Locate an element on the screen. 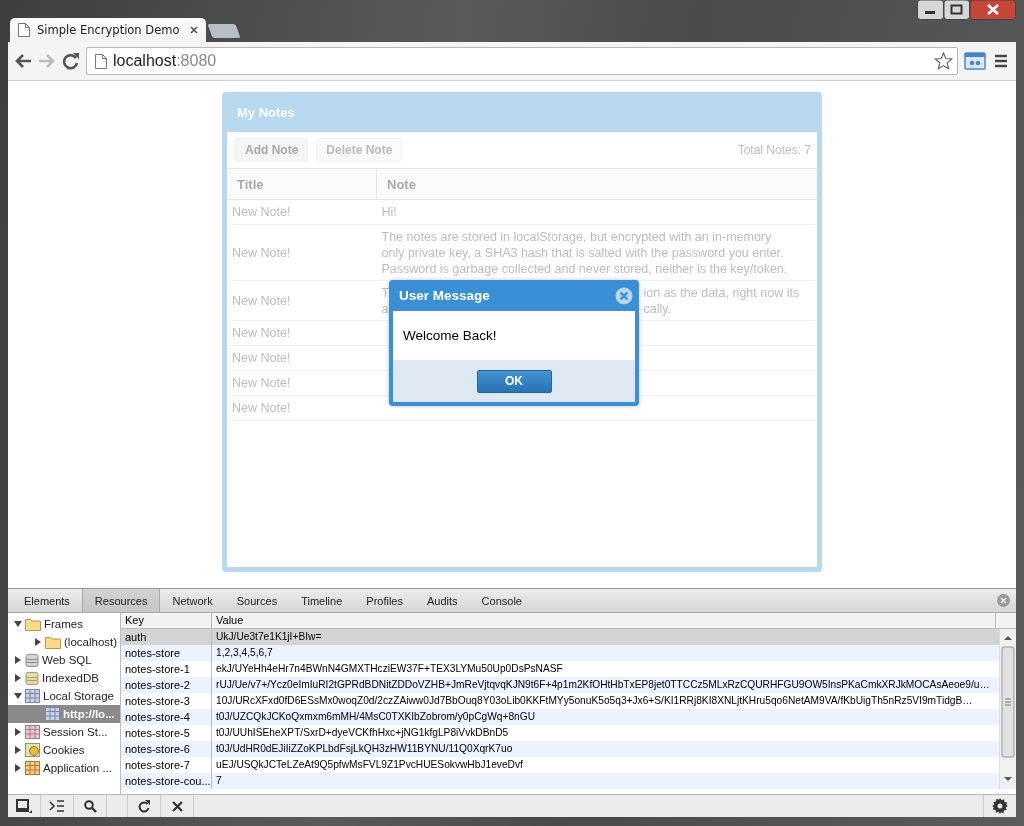 Image resolution: width=1024 pixels, height=826 pixels. note-text: Hi! is located at coordinates (389, 212).